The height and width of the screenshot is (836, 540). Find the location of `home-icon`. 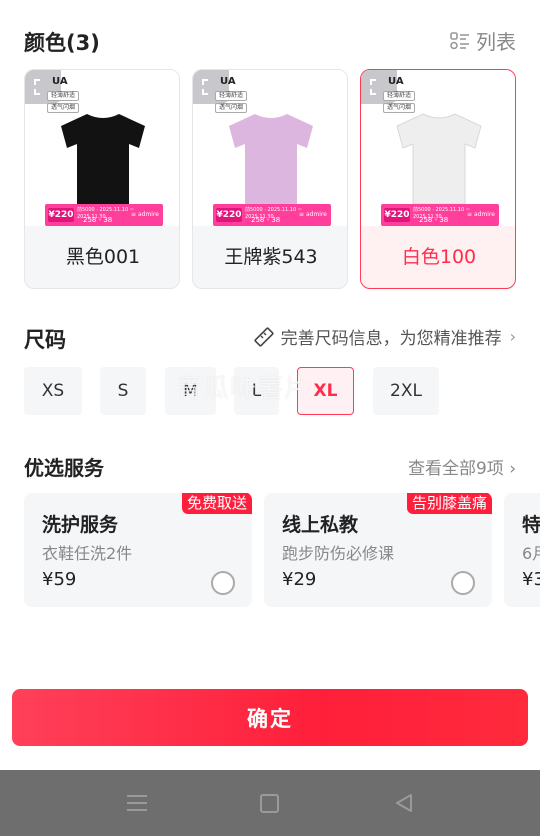

home-icon is located at coordinates (270, 803).